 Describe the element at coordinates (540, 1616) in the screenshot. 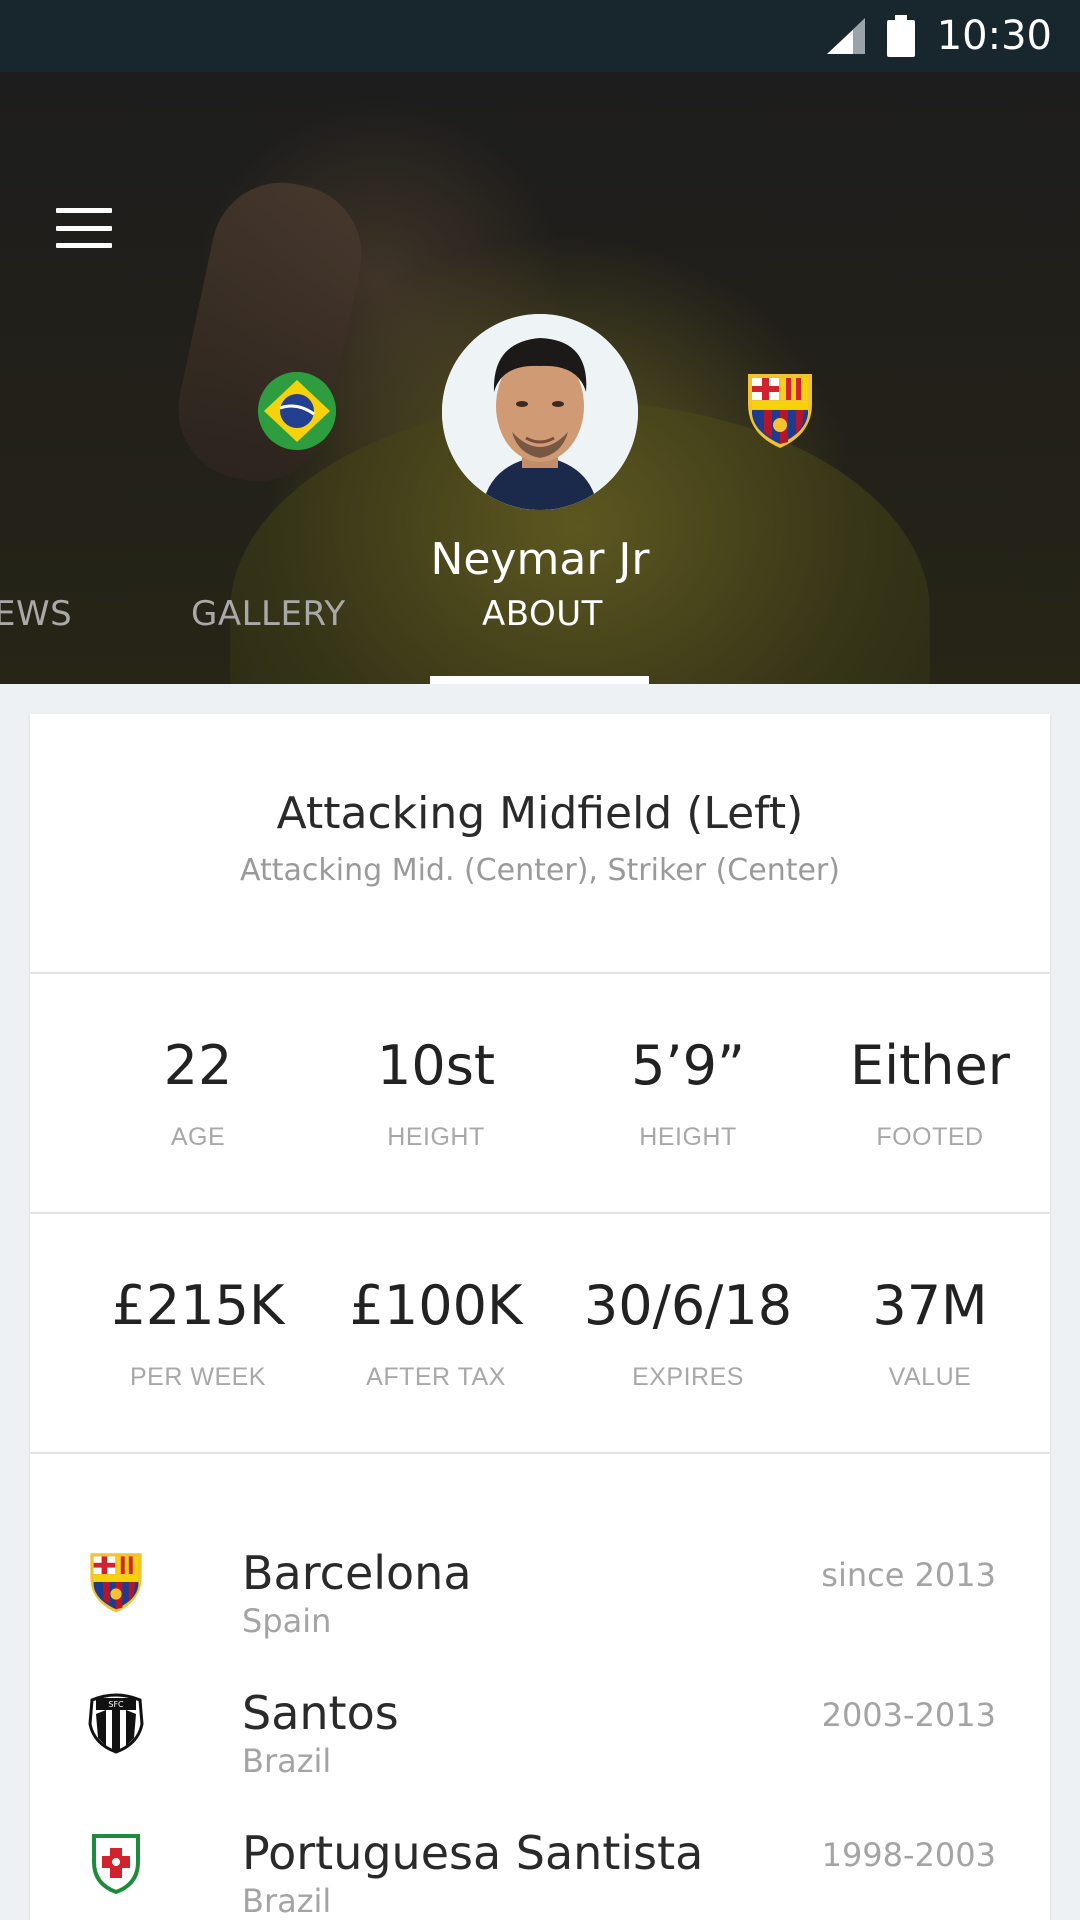

I see `club-item-barcelona: Barcelona Spain since 2013` at that location.